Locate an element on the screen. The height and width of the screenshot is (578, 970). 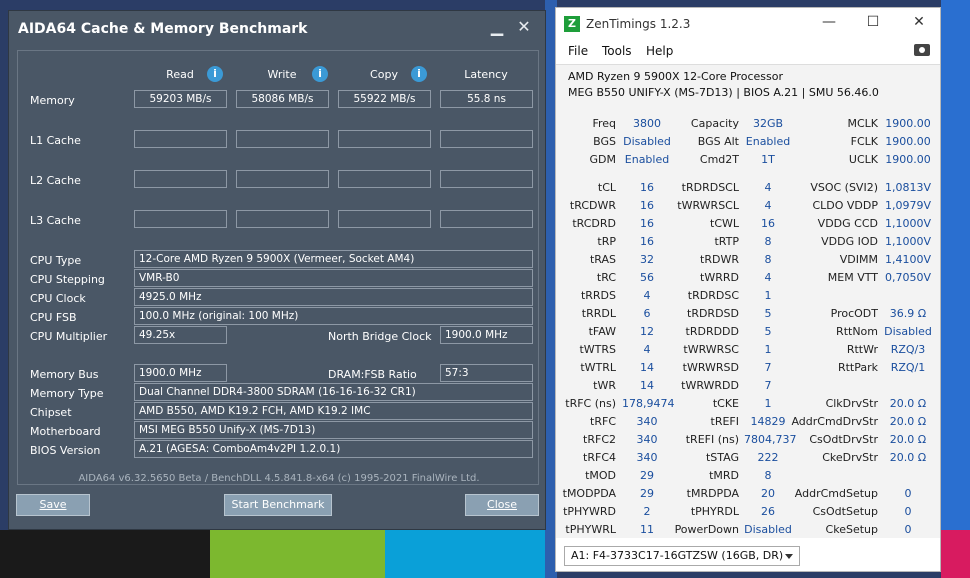
l3-latency-value is located at coordinates (486, 219).